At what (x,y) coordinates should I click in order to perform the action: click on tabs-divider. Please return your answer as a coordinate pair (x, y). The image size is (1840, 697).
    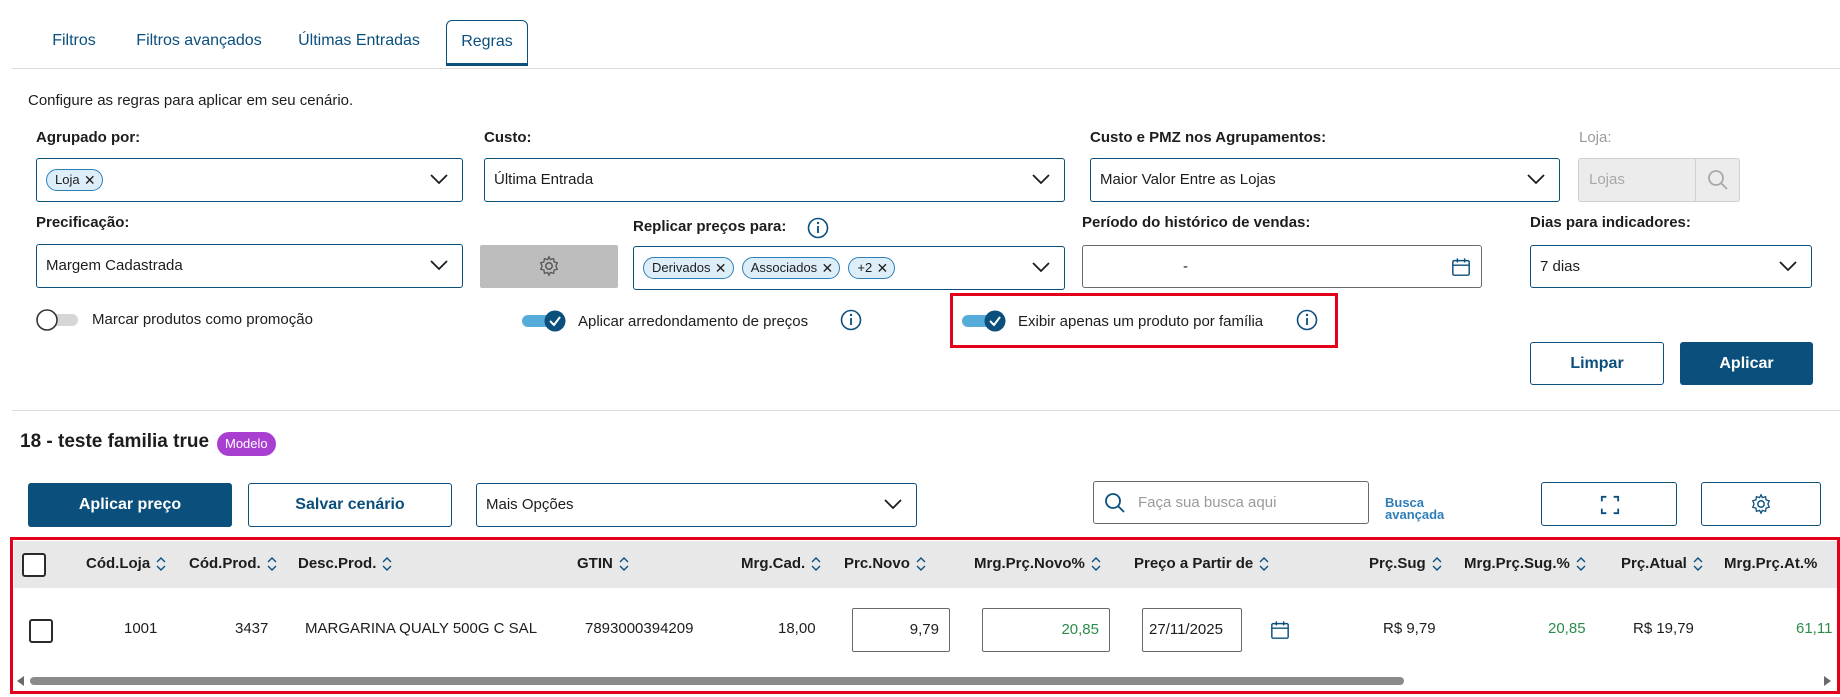
    Looking at the image, I should click on (926, 68).